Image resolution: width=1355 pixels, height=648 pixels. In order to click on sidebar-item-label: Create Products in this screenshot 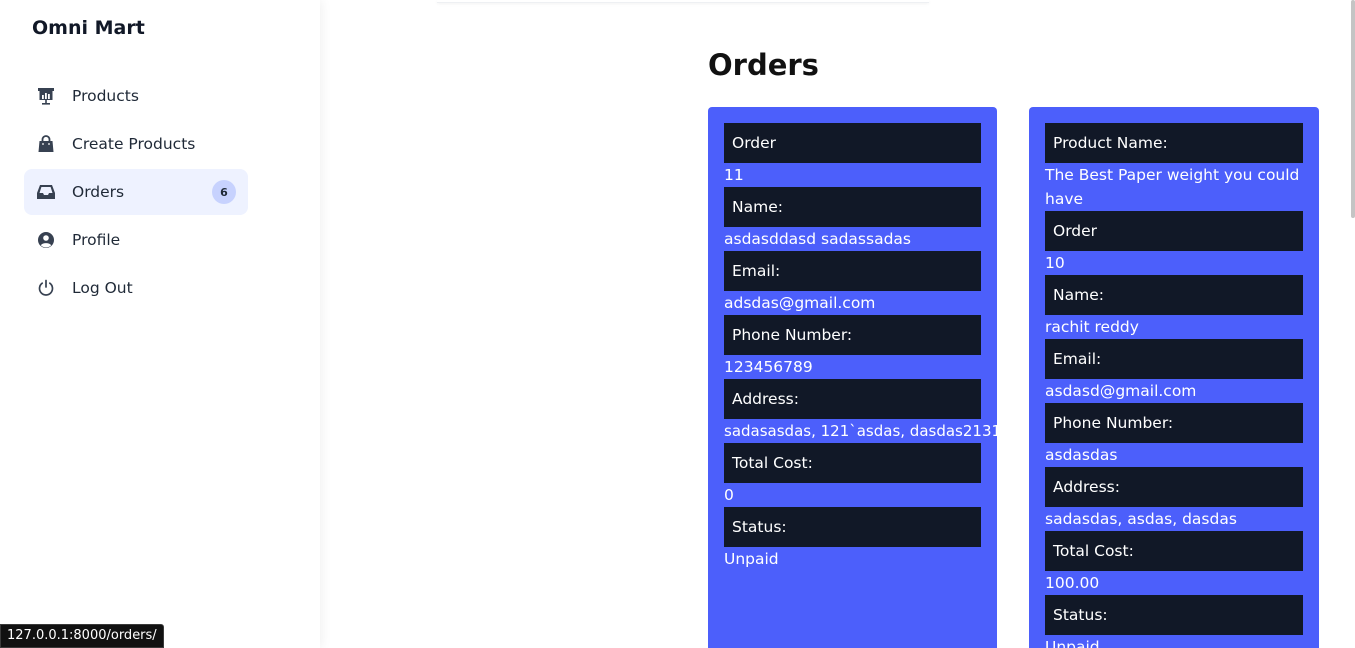, I will do `click(134, 144)`.